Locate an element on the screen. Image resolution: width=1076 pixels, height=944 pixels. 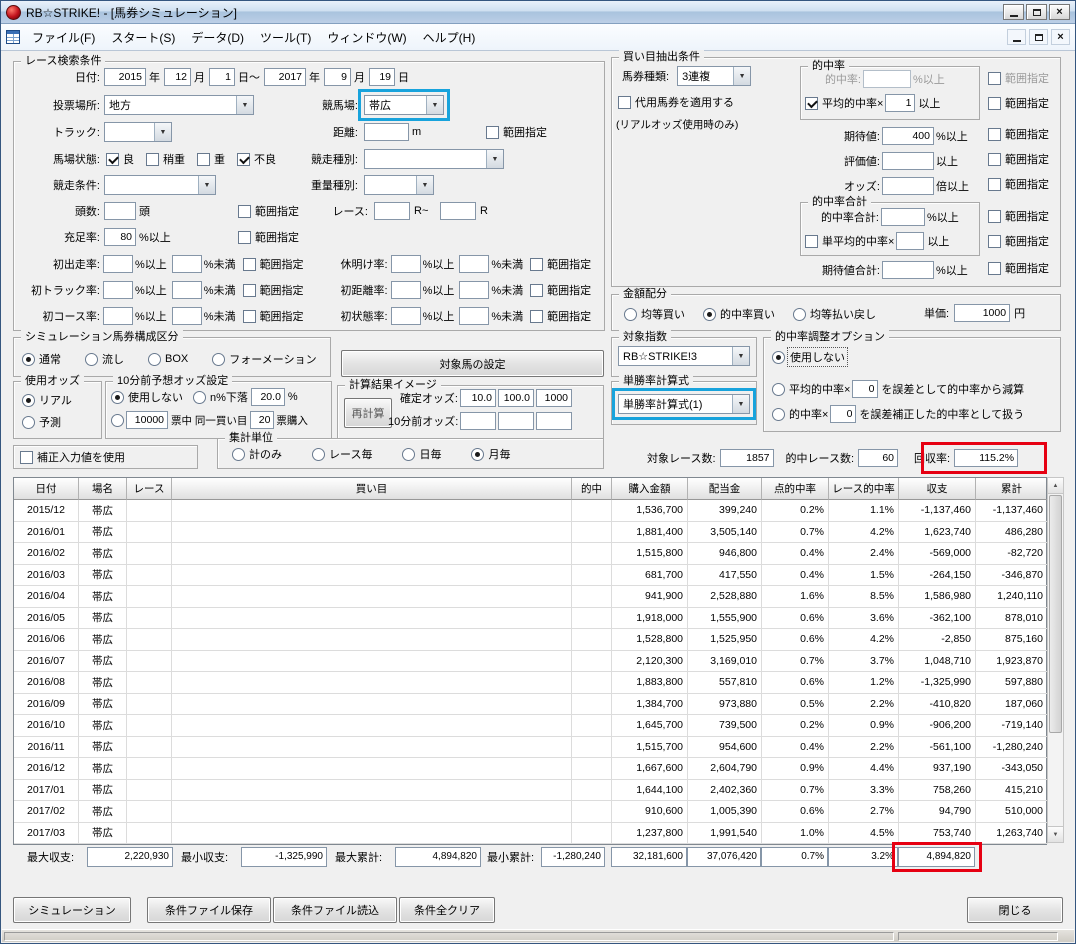
radio-option: 予測 is located at coordinates (47, 422).